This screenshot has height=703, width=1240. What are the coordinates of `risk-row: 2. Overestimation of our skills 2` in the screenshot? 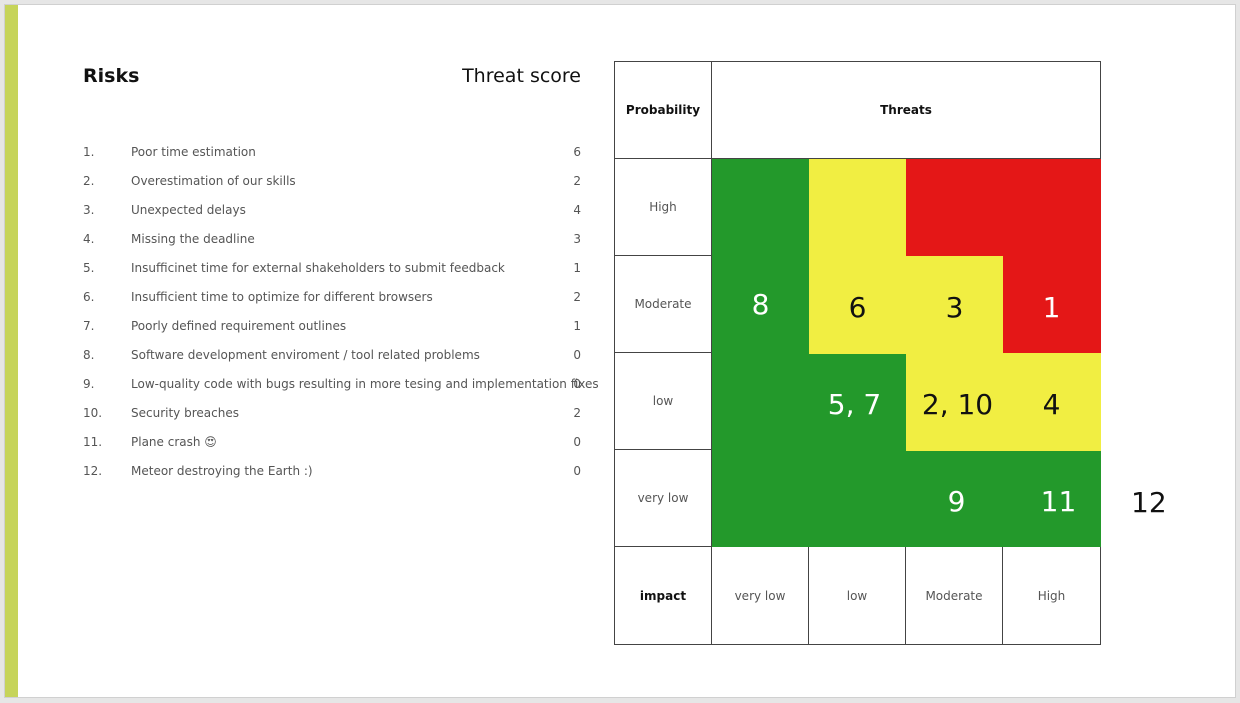 It's located at (333, 184).